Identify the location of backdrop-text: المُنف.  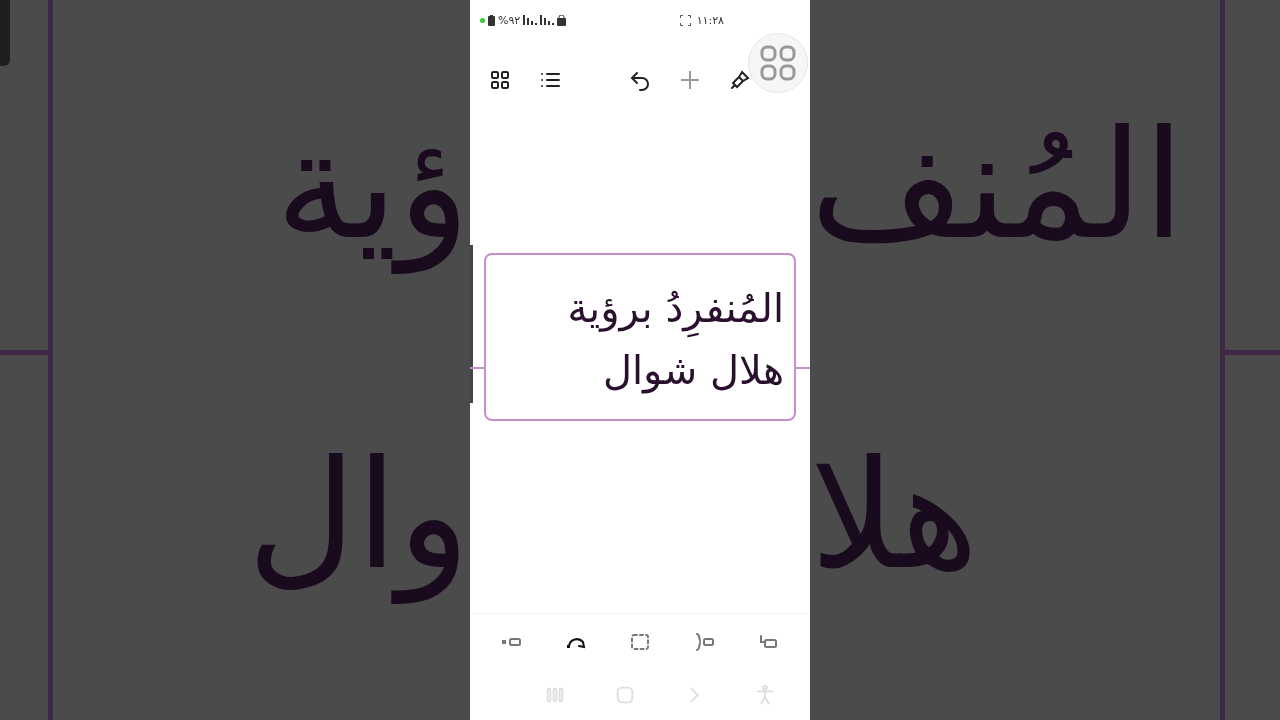
(997, 185).